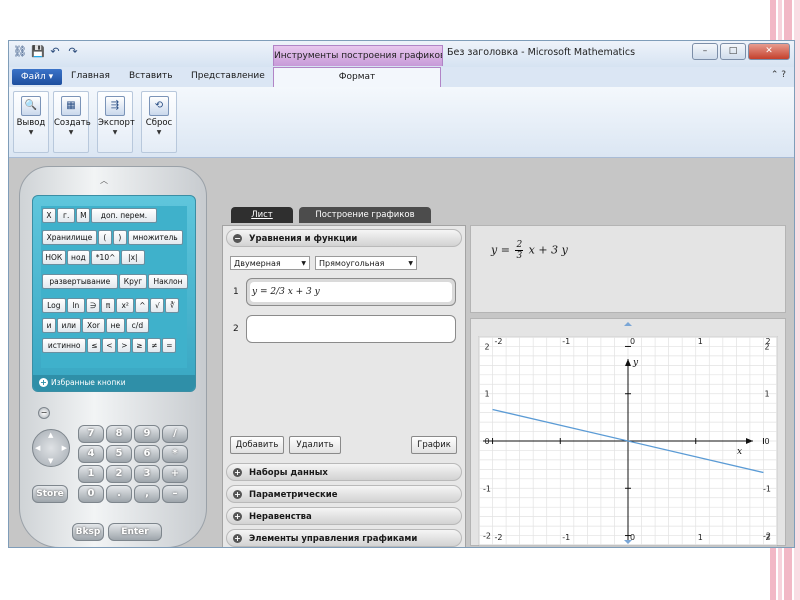 The width and height of the screenshot is (800, 600). I want to click on keypad-key: 1, so click(91, 474).